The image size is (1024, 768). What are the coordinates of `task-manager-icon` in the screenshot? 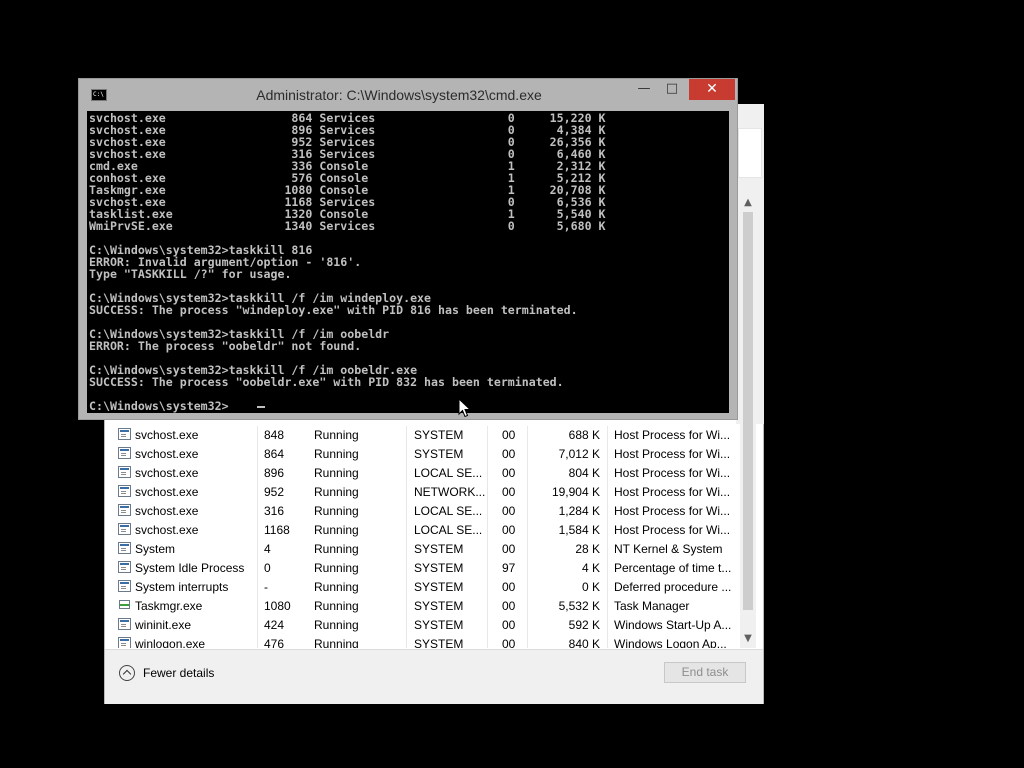 It's located at (124, 605).